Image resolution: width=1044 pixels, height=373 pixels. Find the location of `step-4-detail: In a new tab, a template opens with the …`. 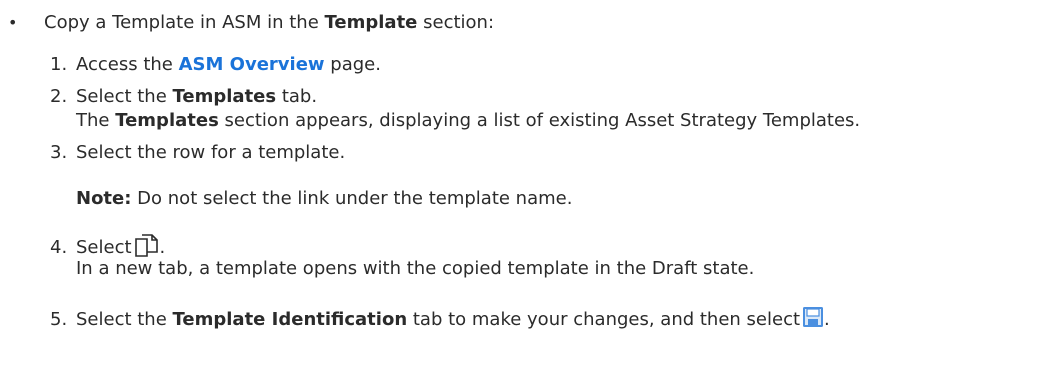

step-4-detail: In a new tab, a template opens with the … is located at coordinates (415, 268).